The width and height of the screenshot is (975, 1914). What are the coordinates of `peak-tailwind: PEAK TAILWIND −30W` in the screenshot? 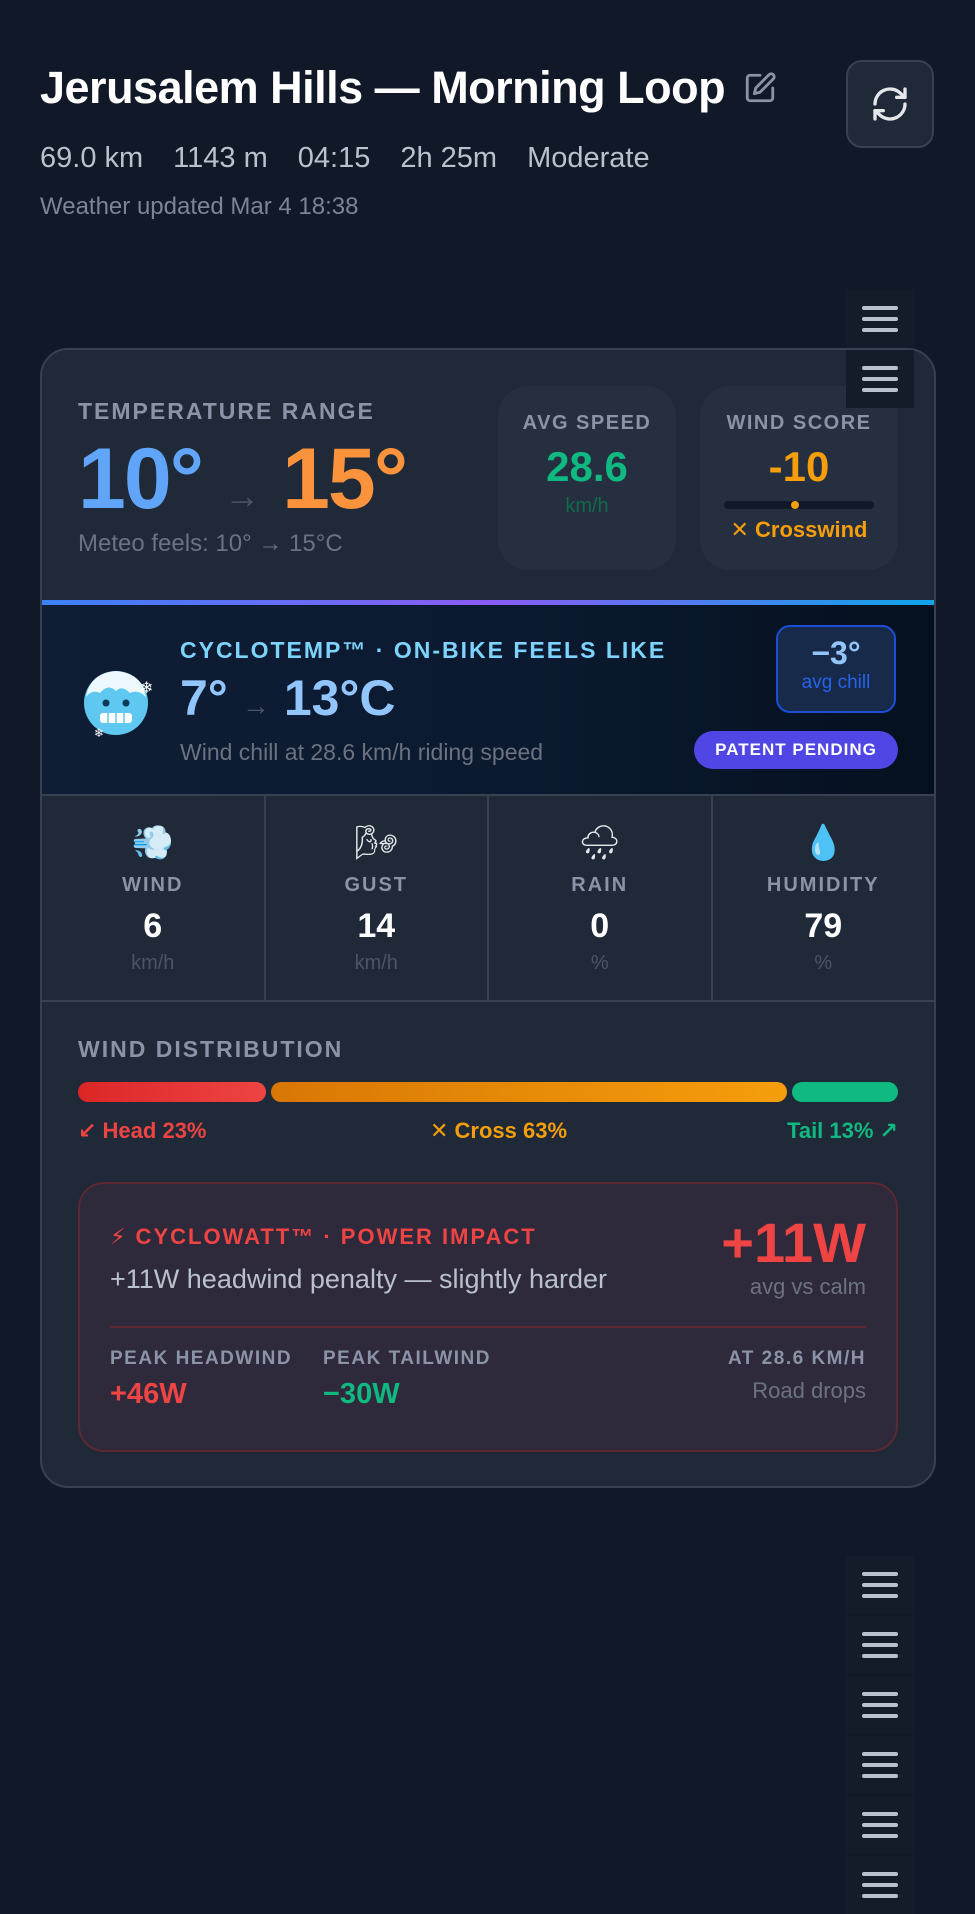 It's located at (407, 1379).